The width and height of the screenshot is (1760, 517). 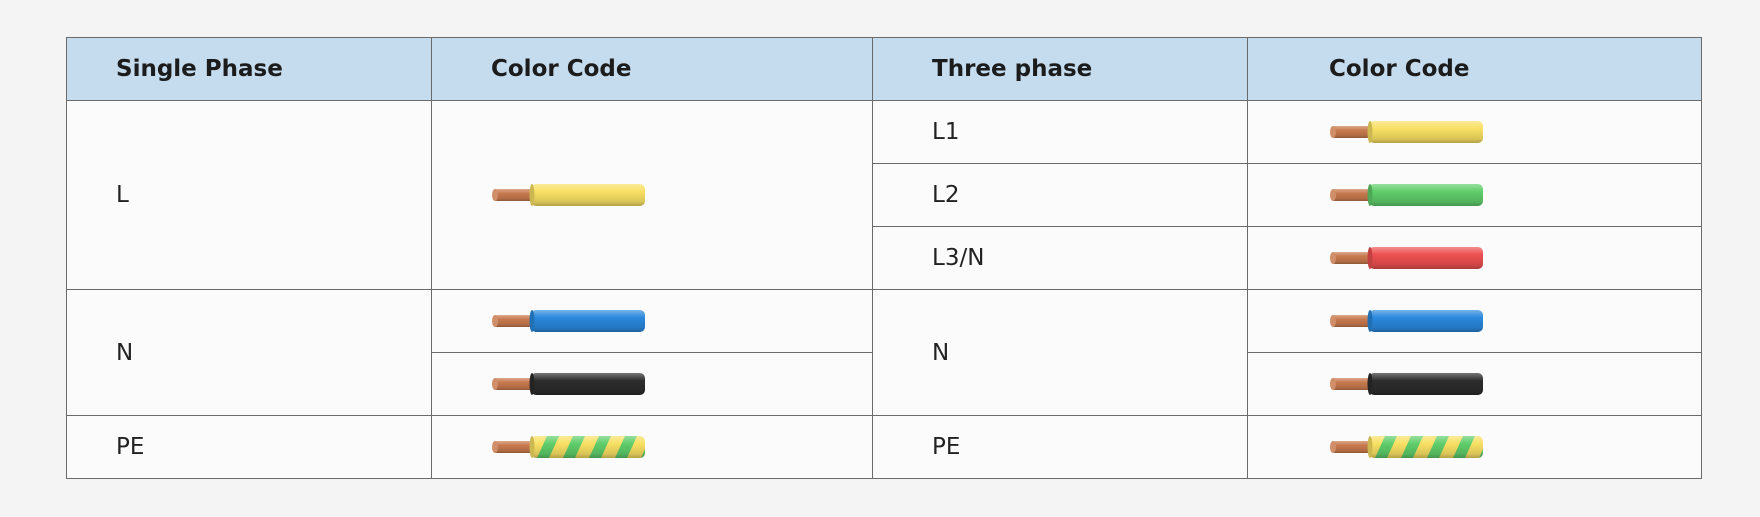 What do you see at coordinates (1406, 258) in the screenshot?
I see `red-wire-icon` at bounding box center [1406, 258].